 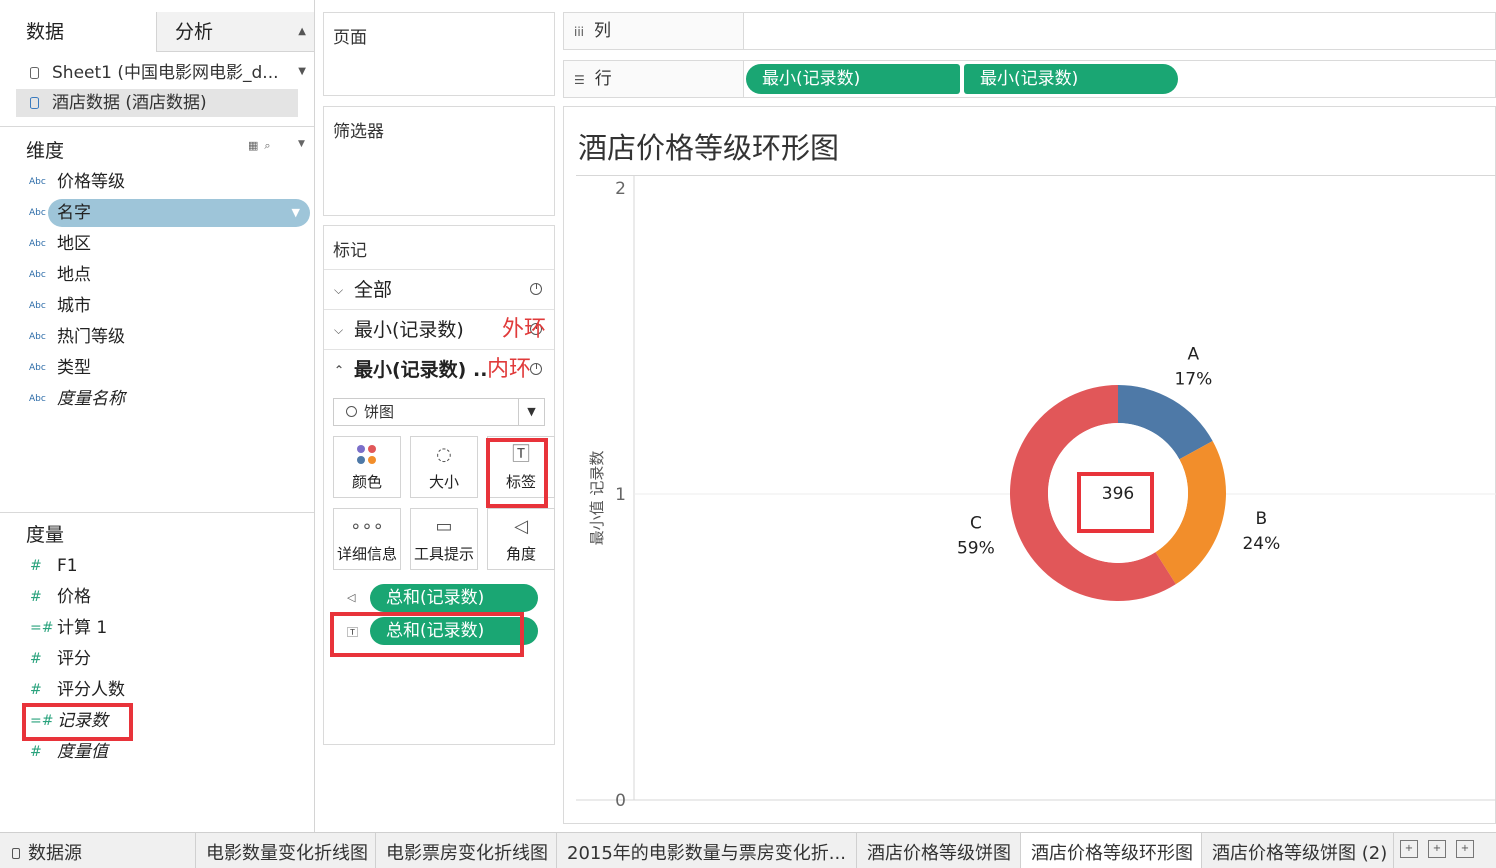 I want to click on columns-shelf-label: 列, so click(x=603, y=31).